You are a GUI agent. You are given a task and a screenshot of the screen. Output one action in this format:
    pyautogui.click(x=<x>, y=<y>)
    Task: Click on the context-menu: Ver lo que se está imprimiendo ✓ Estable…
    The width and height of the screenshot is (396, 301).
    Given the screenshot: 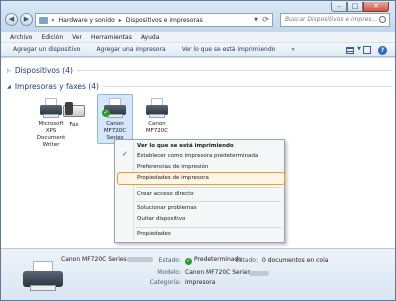 What is the action you would take?
    pyautogui.click(x=199, y=191)
    